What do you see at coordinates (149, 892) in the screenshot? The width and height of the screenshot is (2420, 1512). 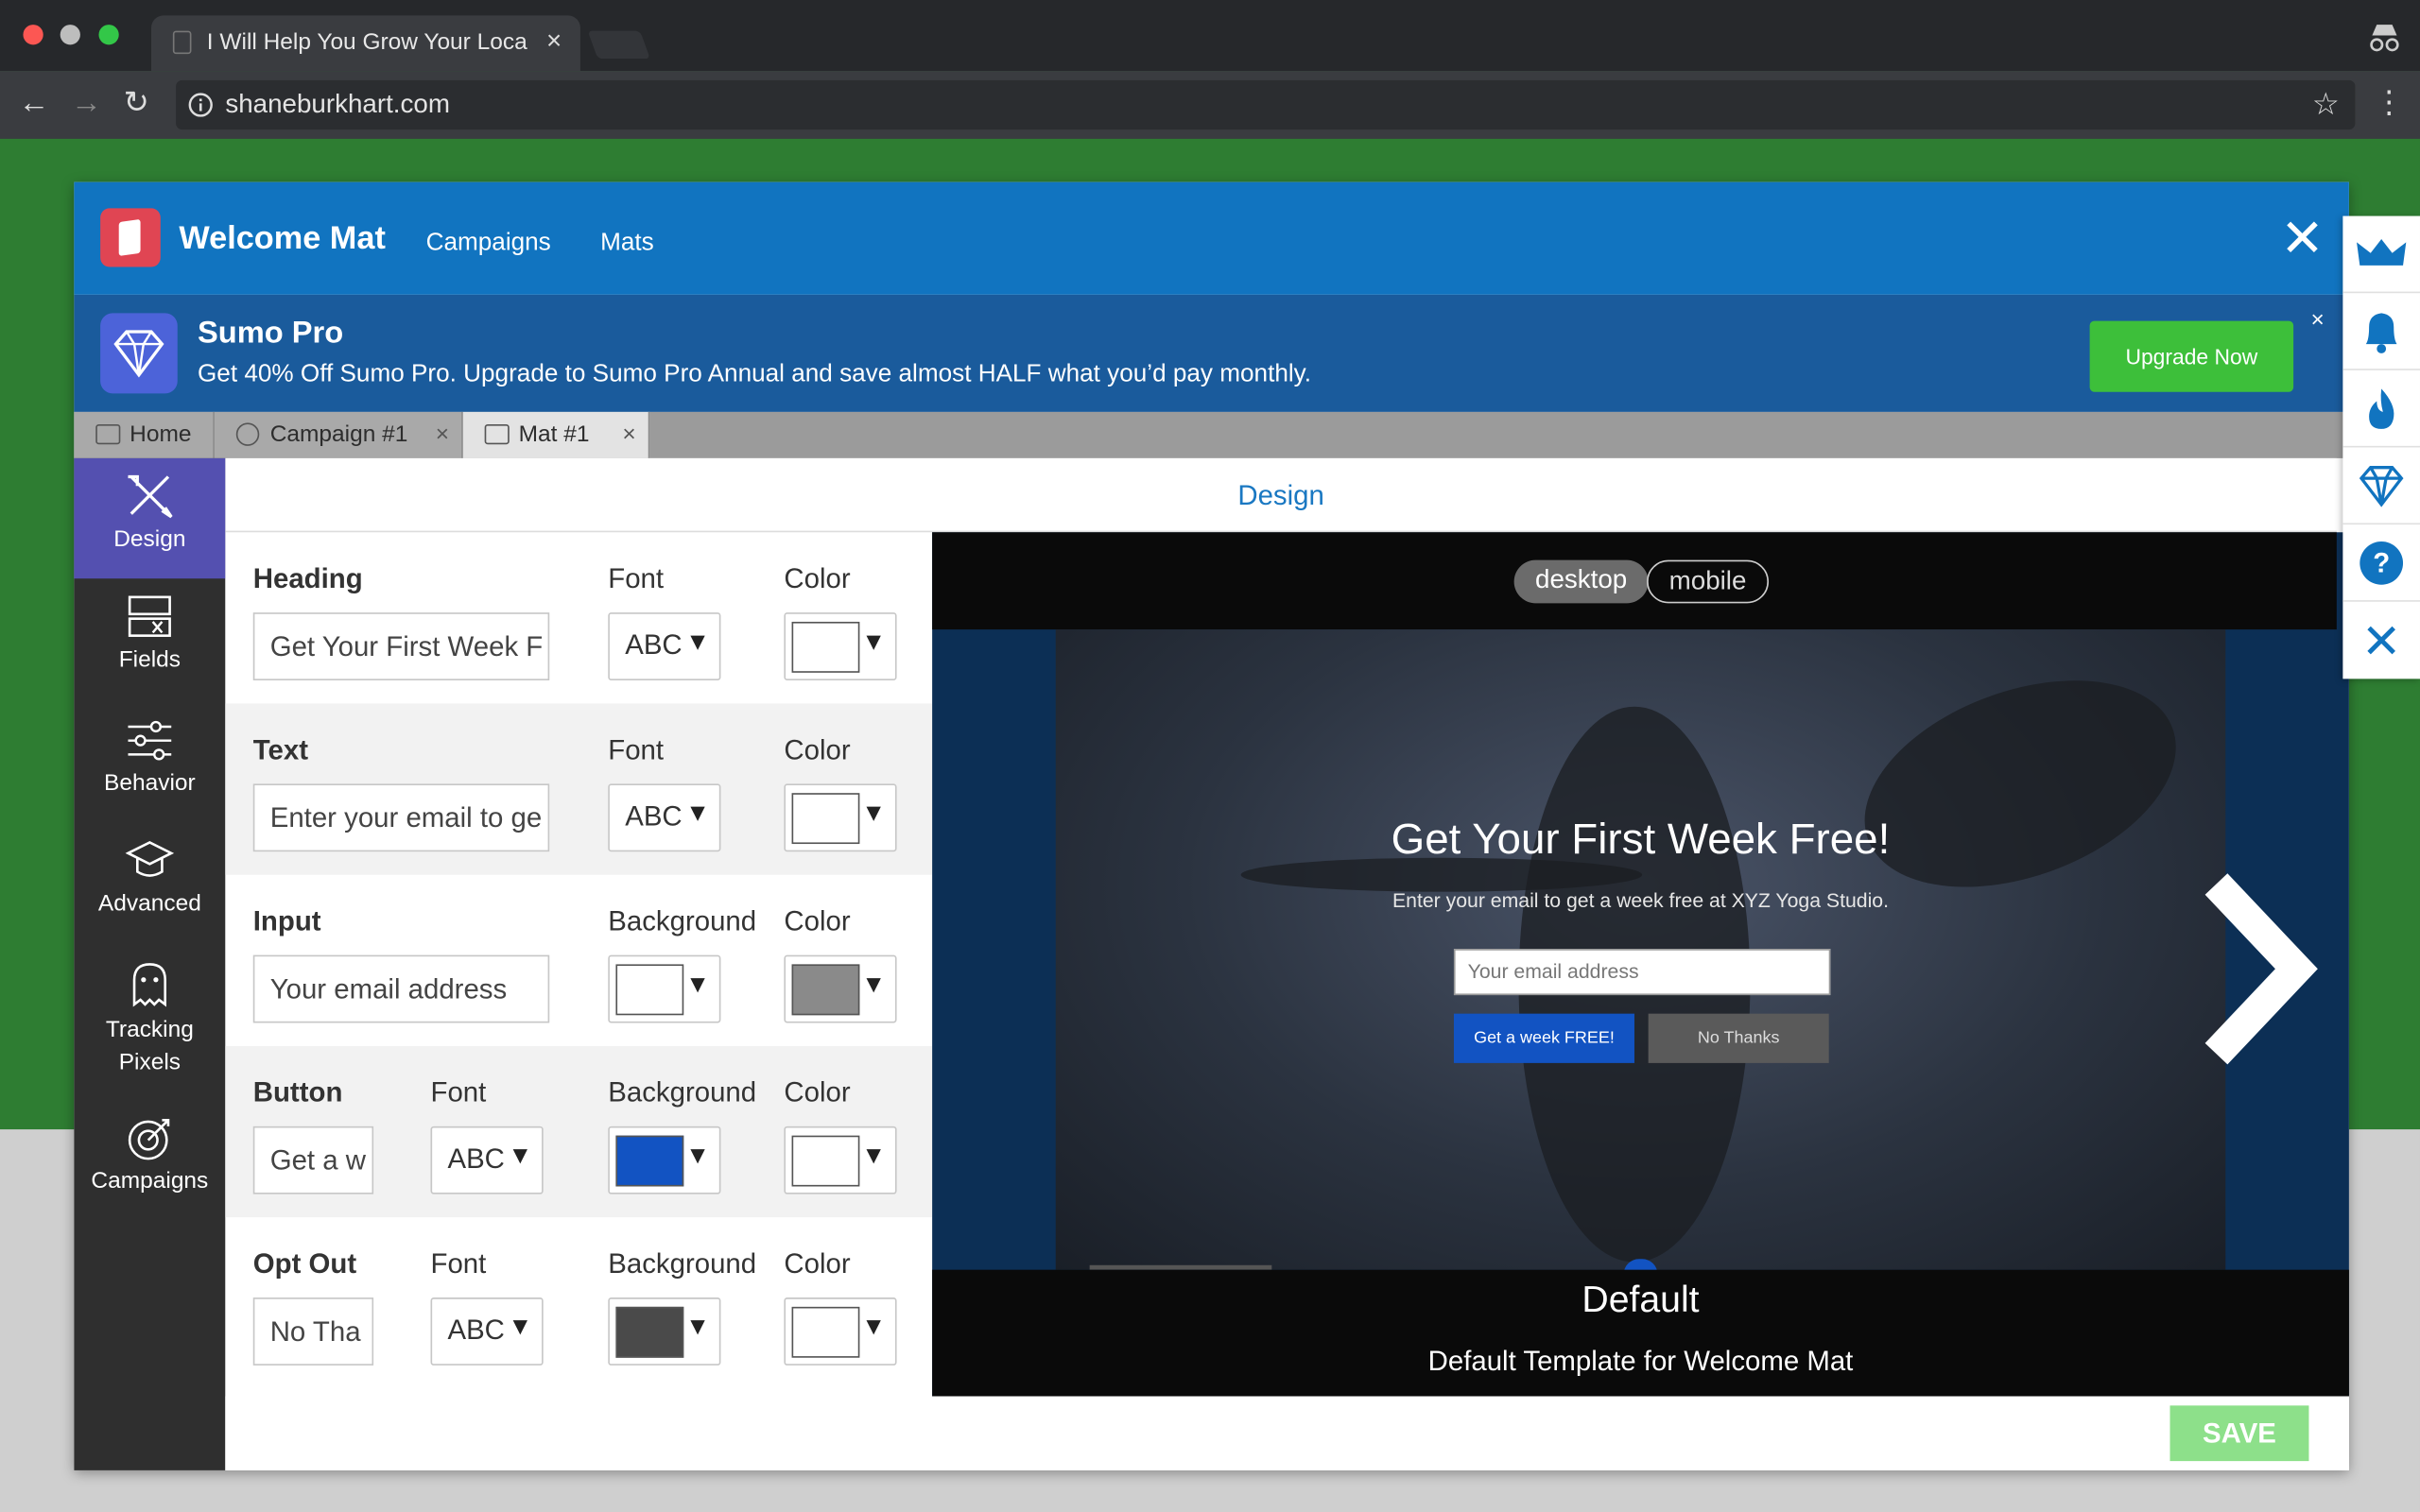 I see `sidebar-item-advanced: Advanced` at bounding box center [149, 892].